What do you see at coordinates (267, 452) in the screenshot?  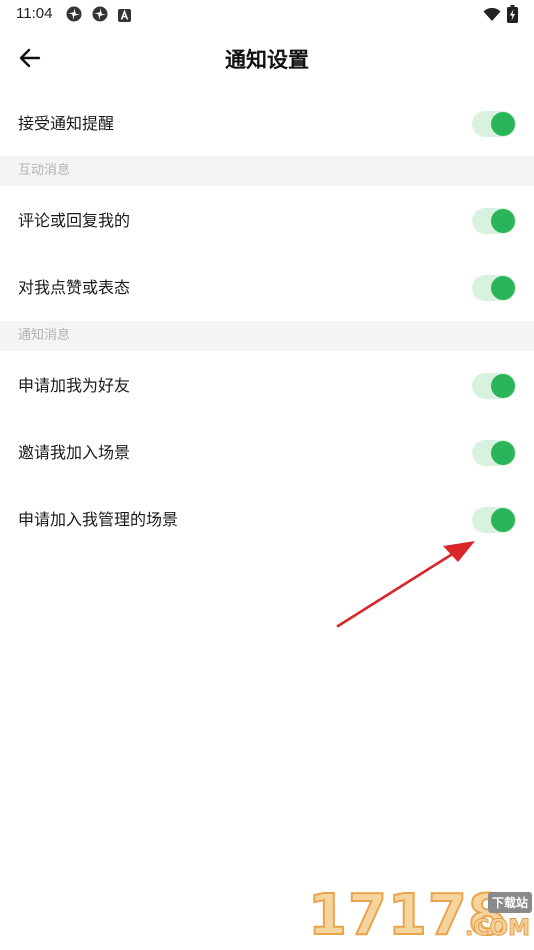 I see `setting-row-scene-invites: 邀请我加入场景` at bounding box center [267, 452].